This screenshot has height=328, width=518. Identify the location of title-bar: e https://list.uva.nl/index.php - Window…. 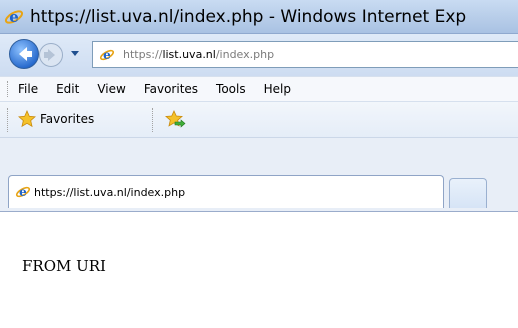
(259, 17).